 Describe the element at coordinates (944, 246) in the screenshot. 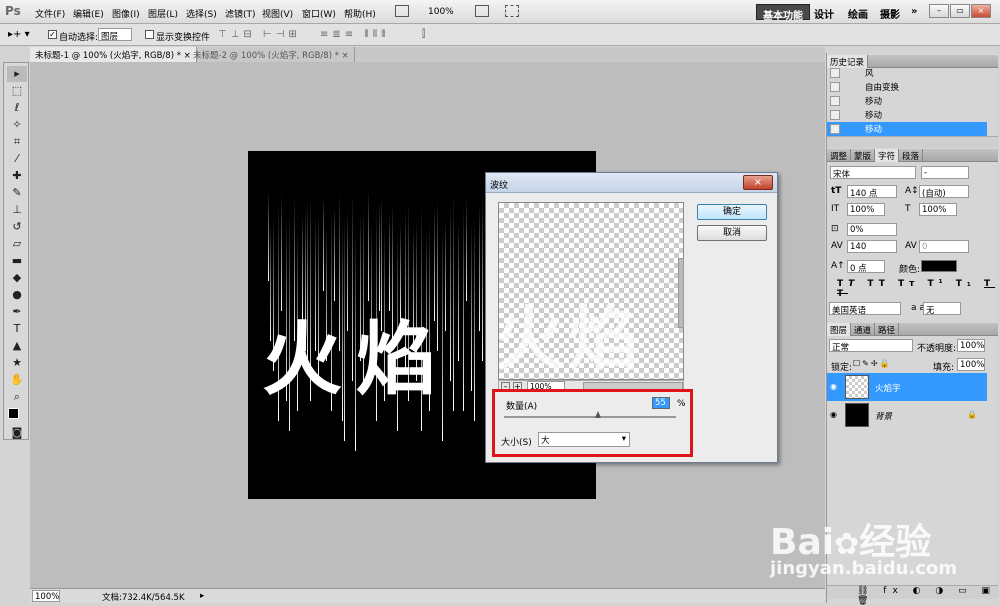

I see `kerning-field: 0` at that location.